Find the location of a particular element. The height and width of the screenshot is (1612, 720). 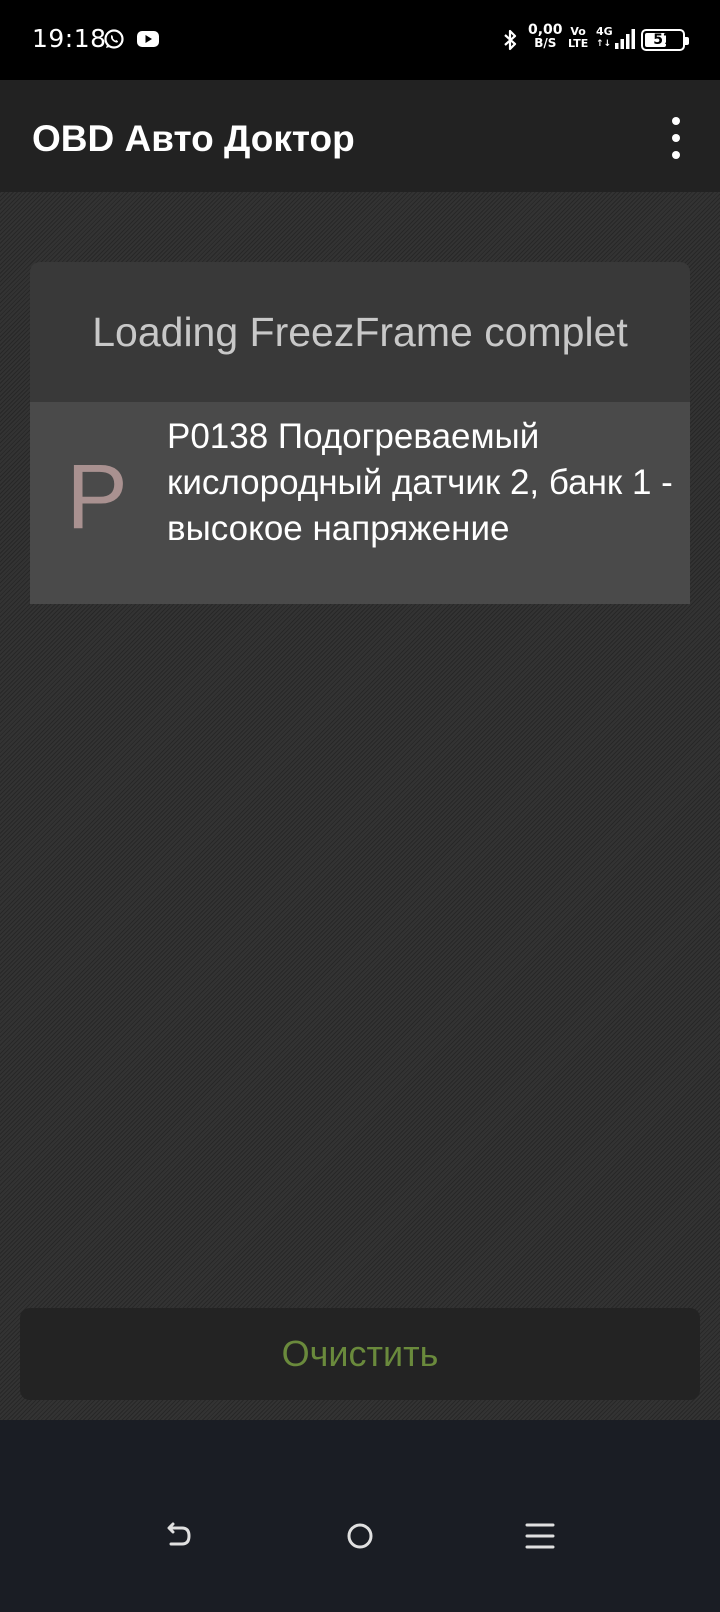

volte-bottom: LTE is located at coordinates (578, 43).